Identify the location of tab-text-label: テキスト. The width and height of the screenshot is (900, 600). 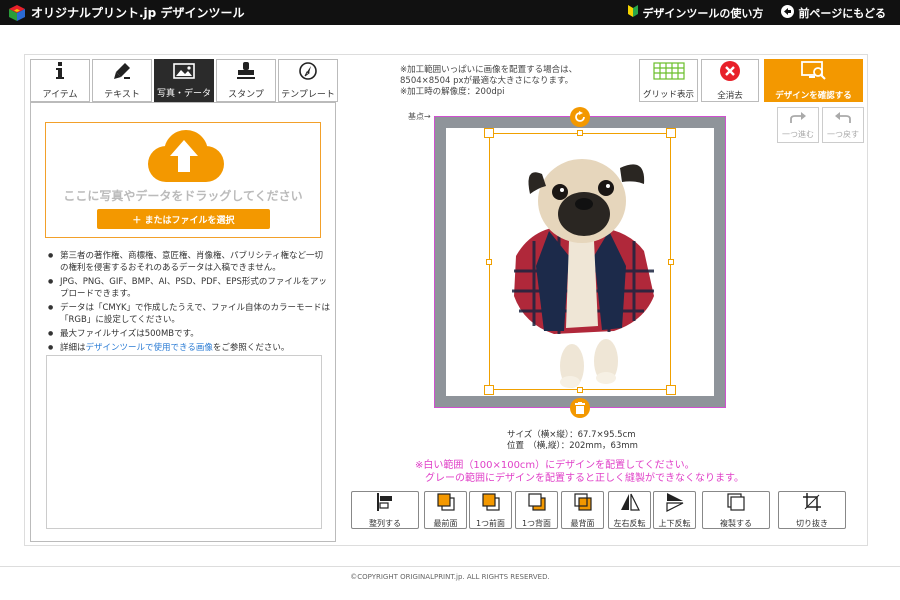
(122, 94).